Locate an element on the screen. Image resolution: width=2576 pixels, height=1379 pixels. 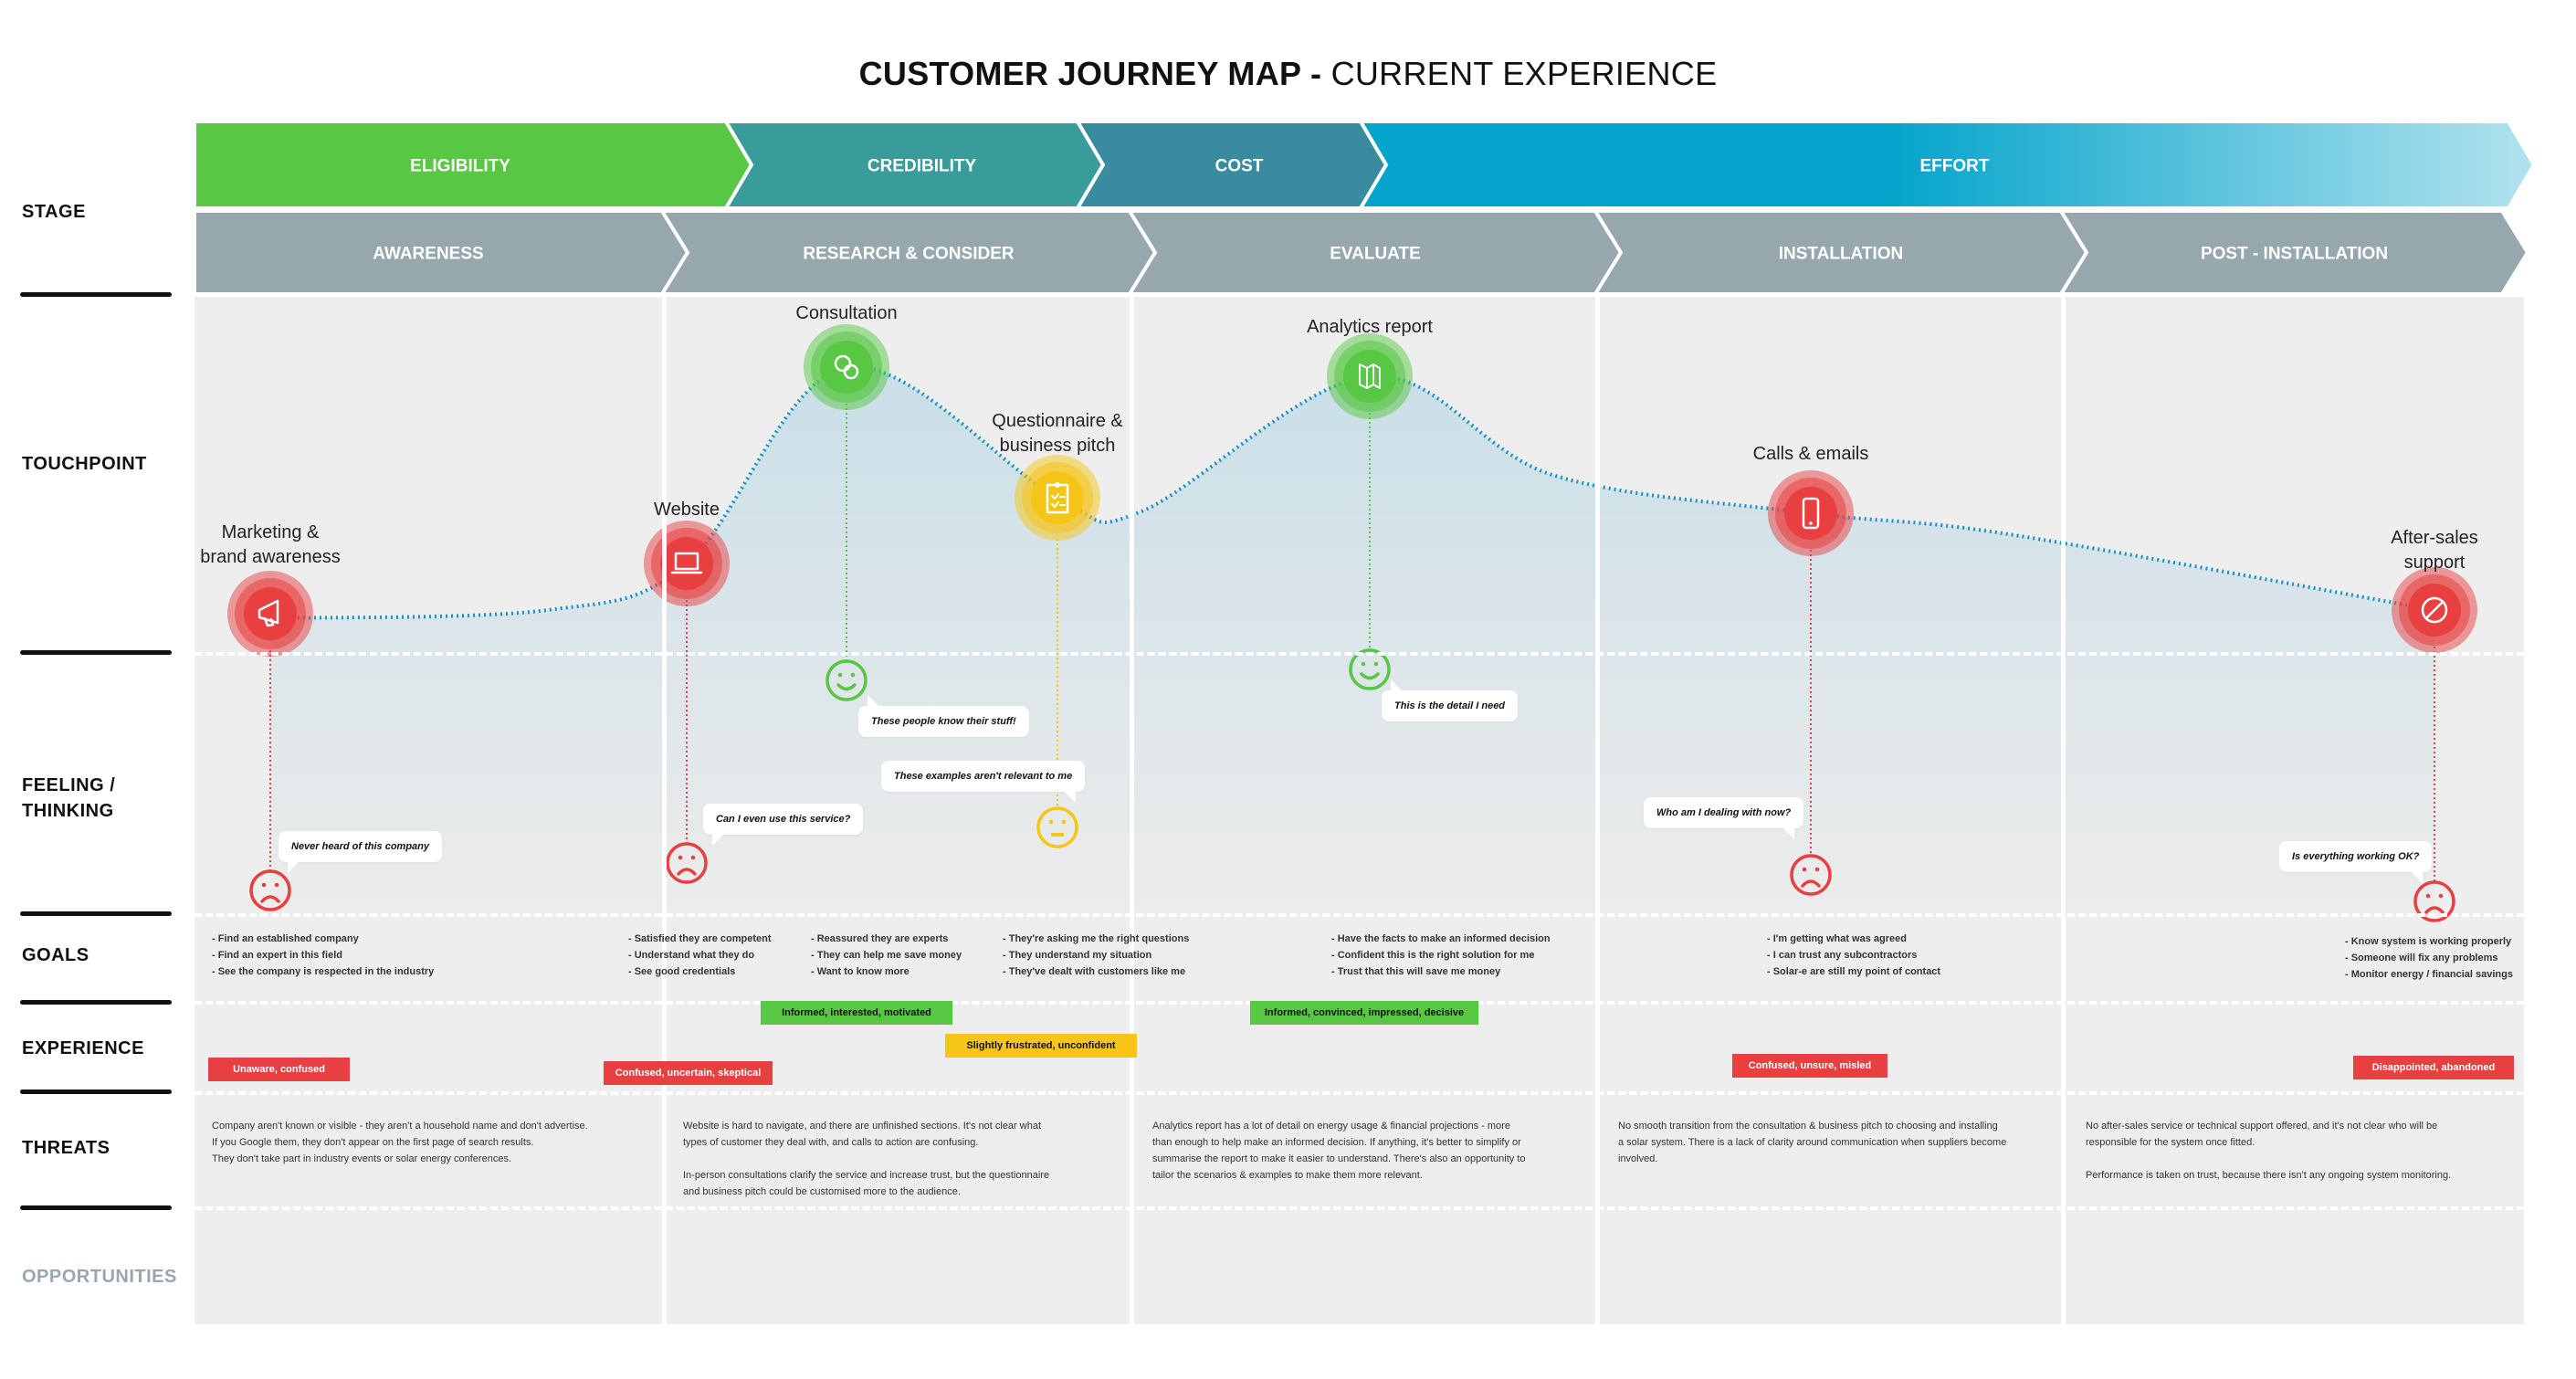
stage-label: INSTALLATION is located at coordinates (1841, 254).